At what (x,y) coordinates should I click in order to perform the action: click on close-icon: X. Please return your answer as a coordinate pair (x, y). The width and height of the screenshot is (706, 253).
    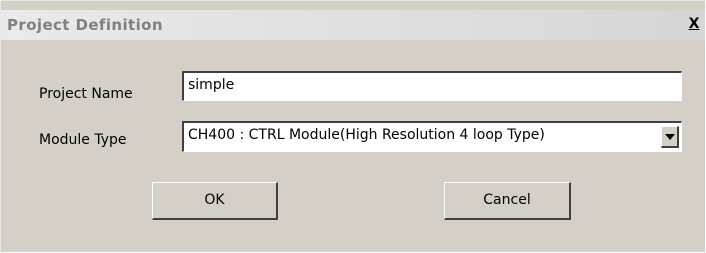
    Looking at the image, I should click on (694, 24).